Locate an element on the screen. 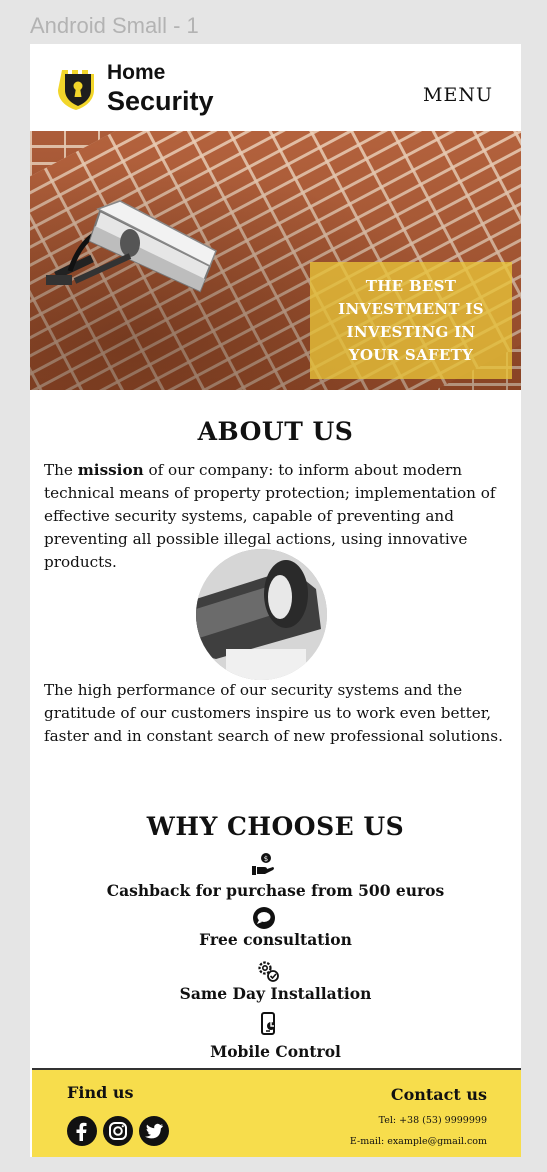 The height and width of the screenshot is (1172, 547). contact-email: E-mail: example@gmail.com is located at coordinates (418, 1141).